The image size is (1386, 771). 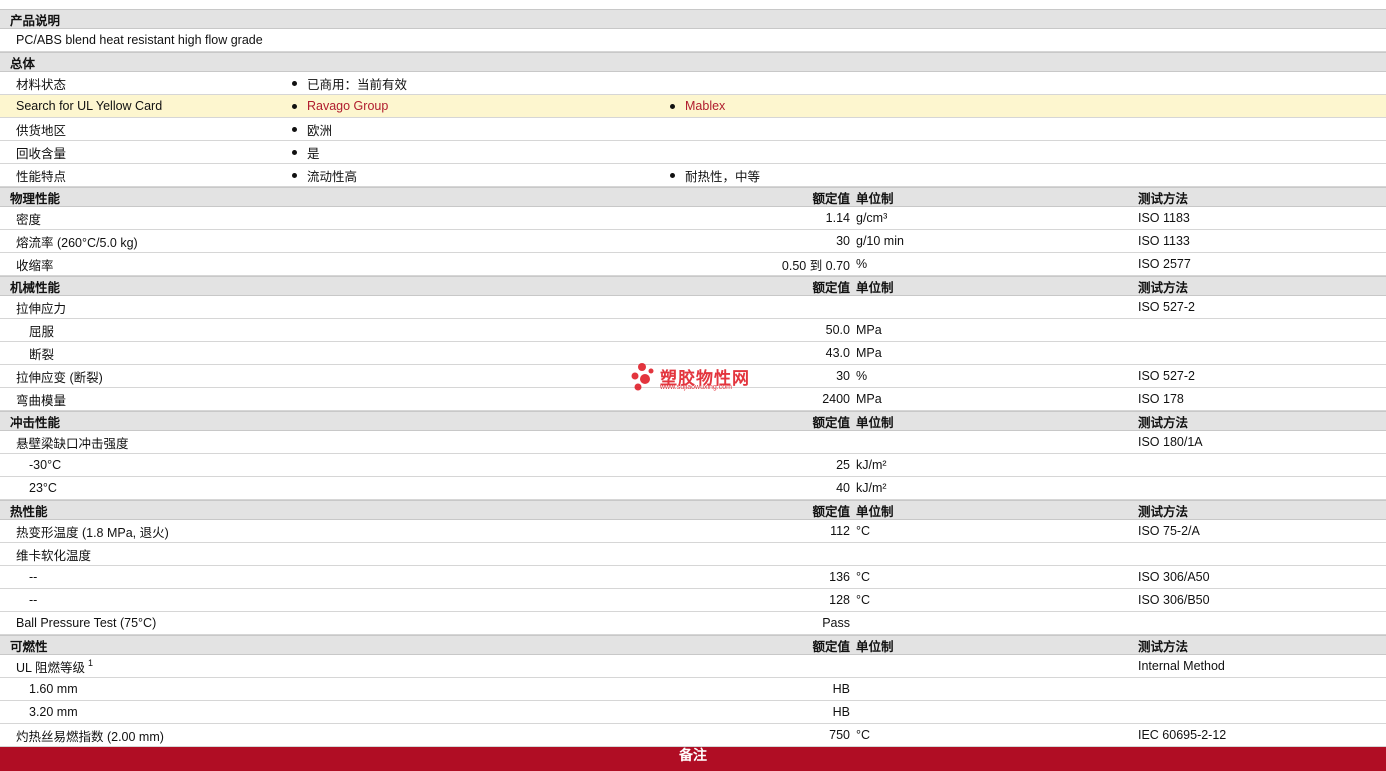 I want to click on section-header: 总体, so click(x=693, y=62).